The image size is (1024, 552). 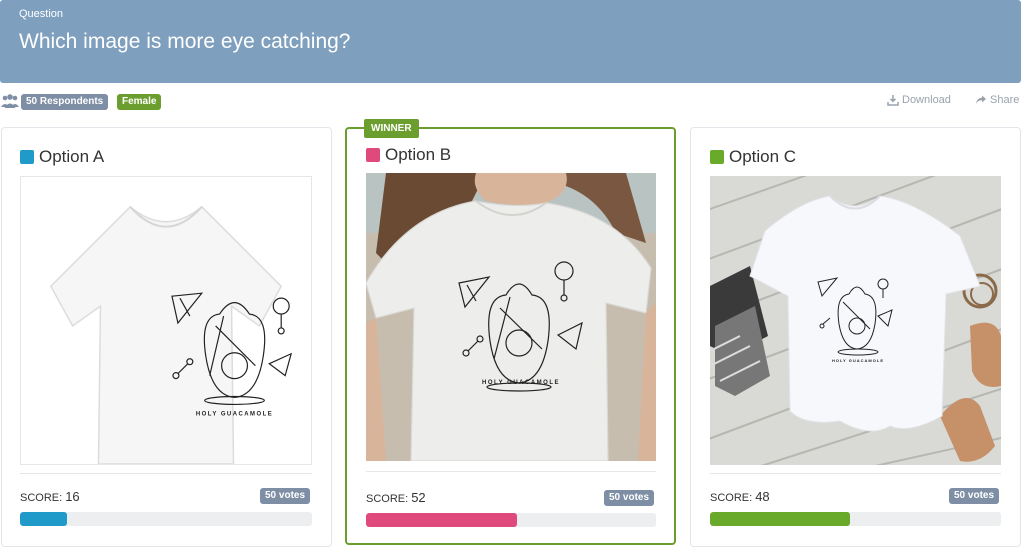 I want to click on share-label: Share, so click(x=1005, y=100).